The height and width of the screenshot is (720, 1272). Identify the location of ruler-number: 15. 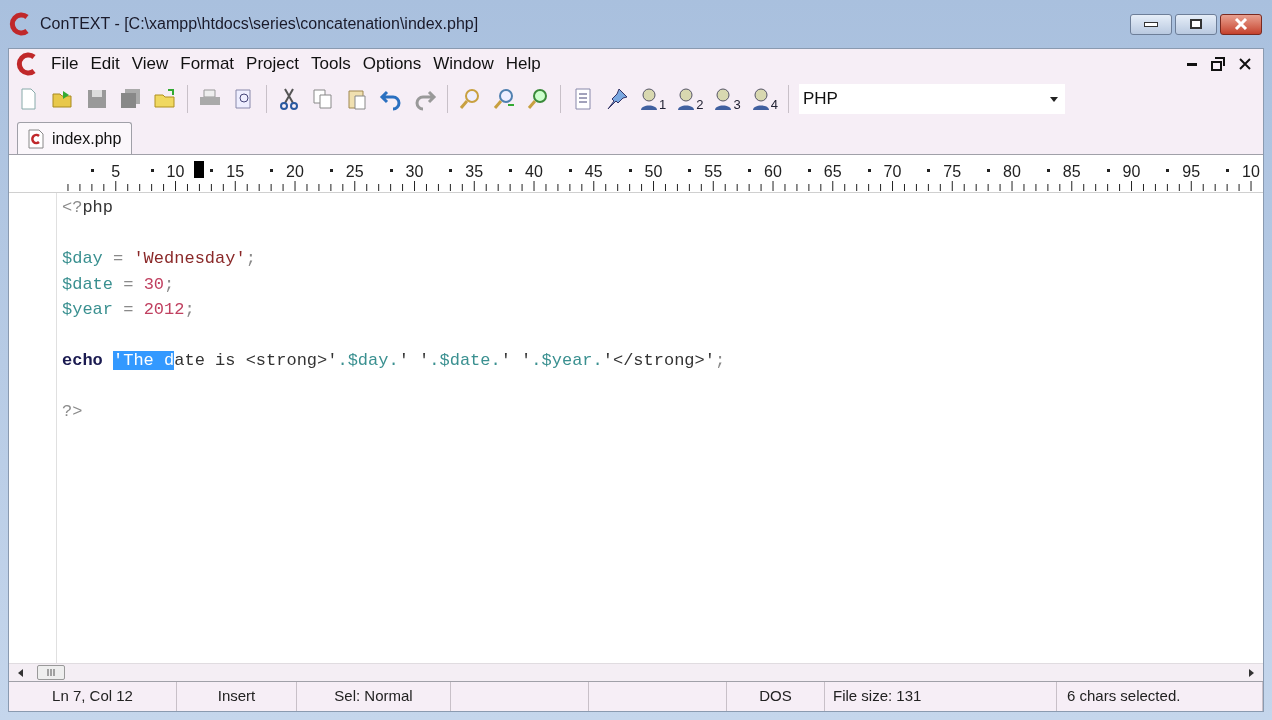
(235, 172).